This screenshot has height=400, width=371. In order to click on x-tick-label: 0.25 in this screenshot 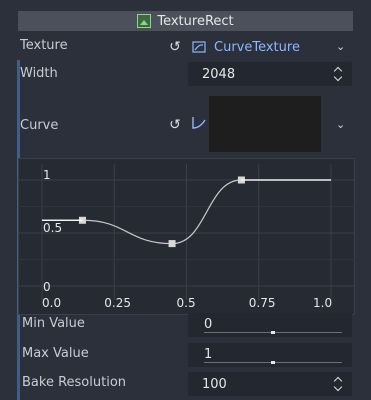, I will do `click(117, 303)`.